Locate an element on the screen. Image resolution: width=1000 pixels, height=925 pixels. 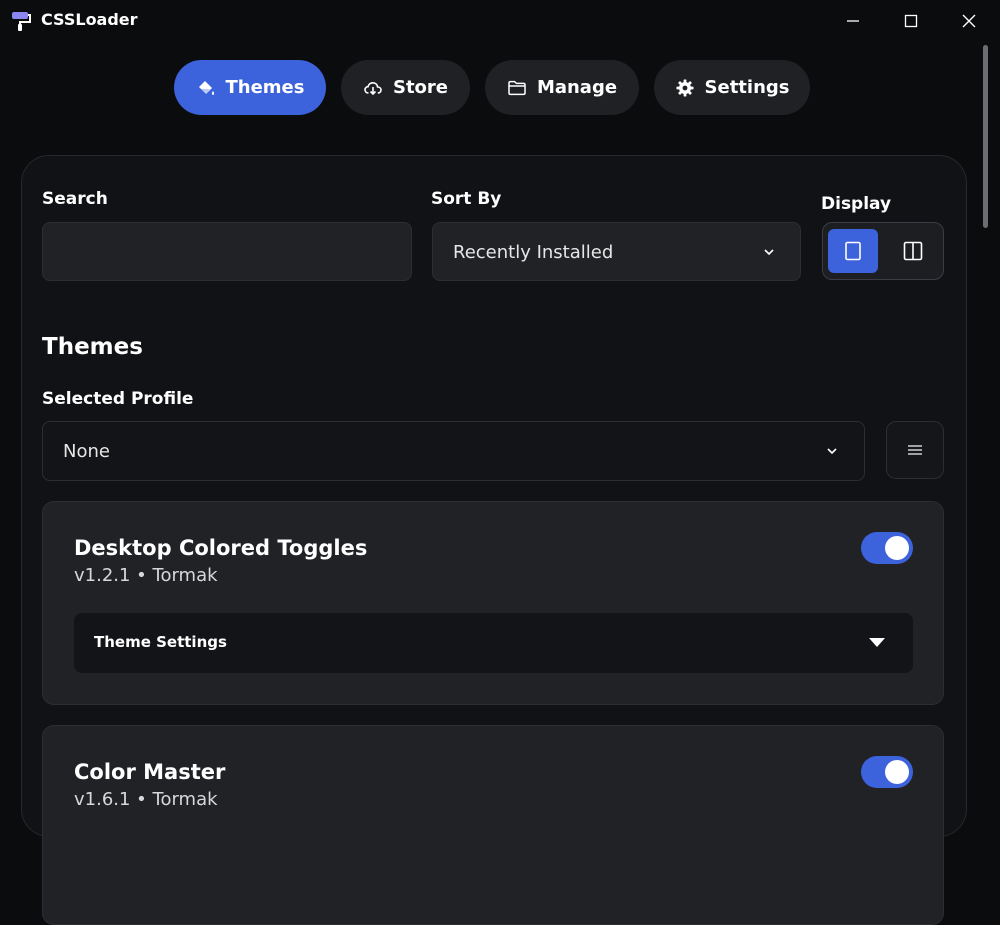
theme-name: Desktop Colored Toggles is located at coordinates (221, 548).